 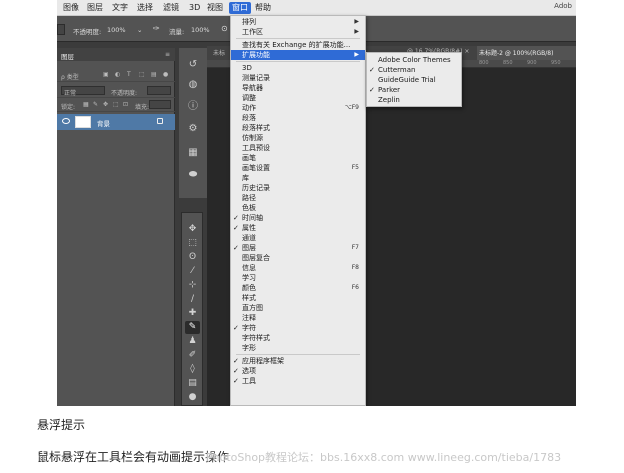 I want to click on window-menu-item: 仿制源, so click(x=298, y=138).